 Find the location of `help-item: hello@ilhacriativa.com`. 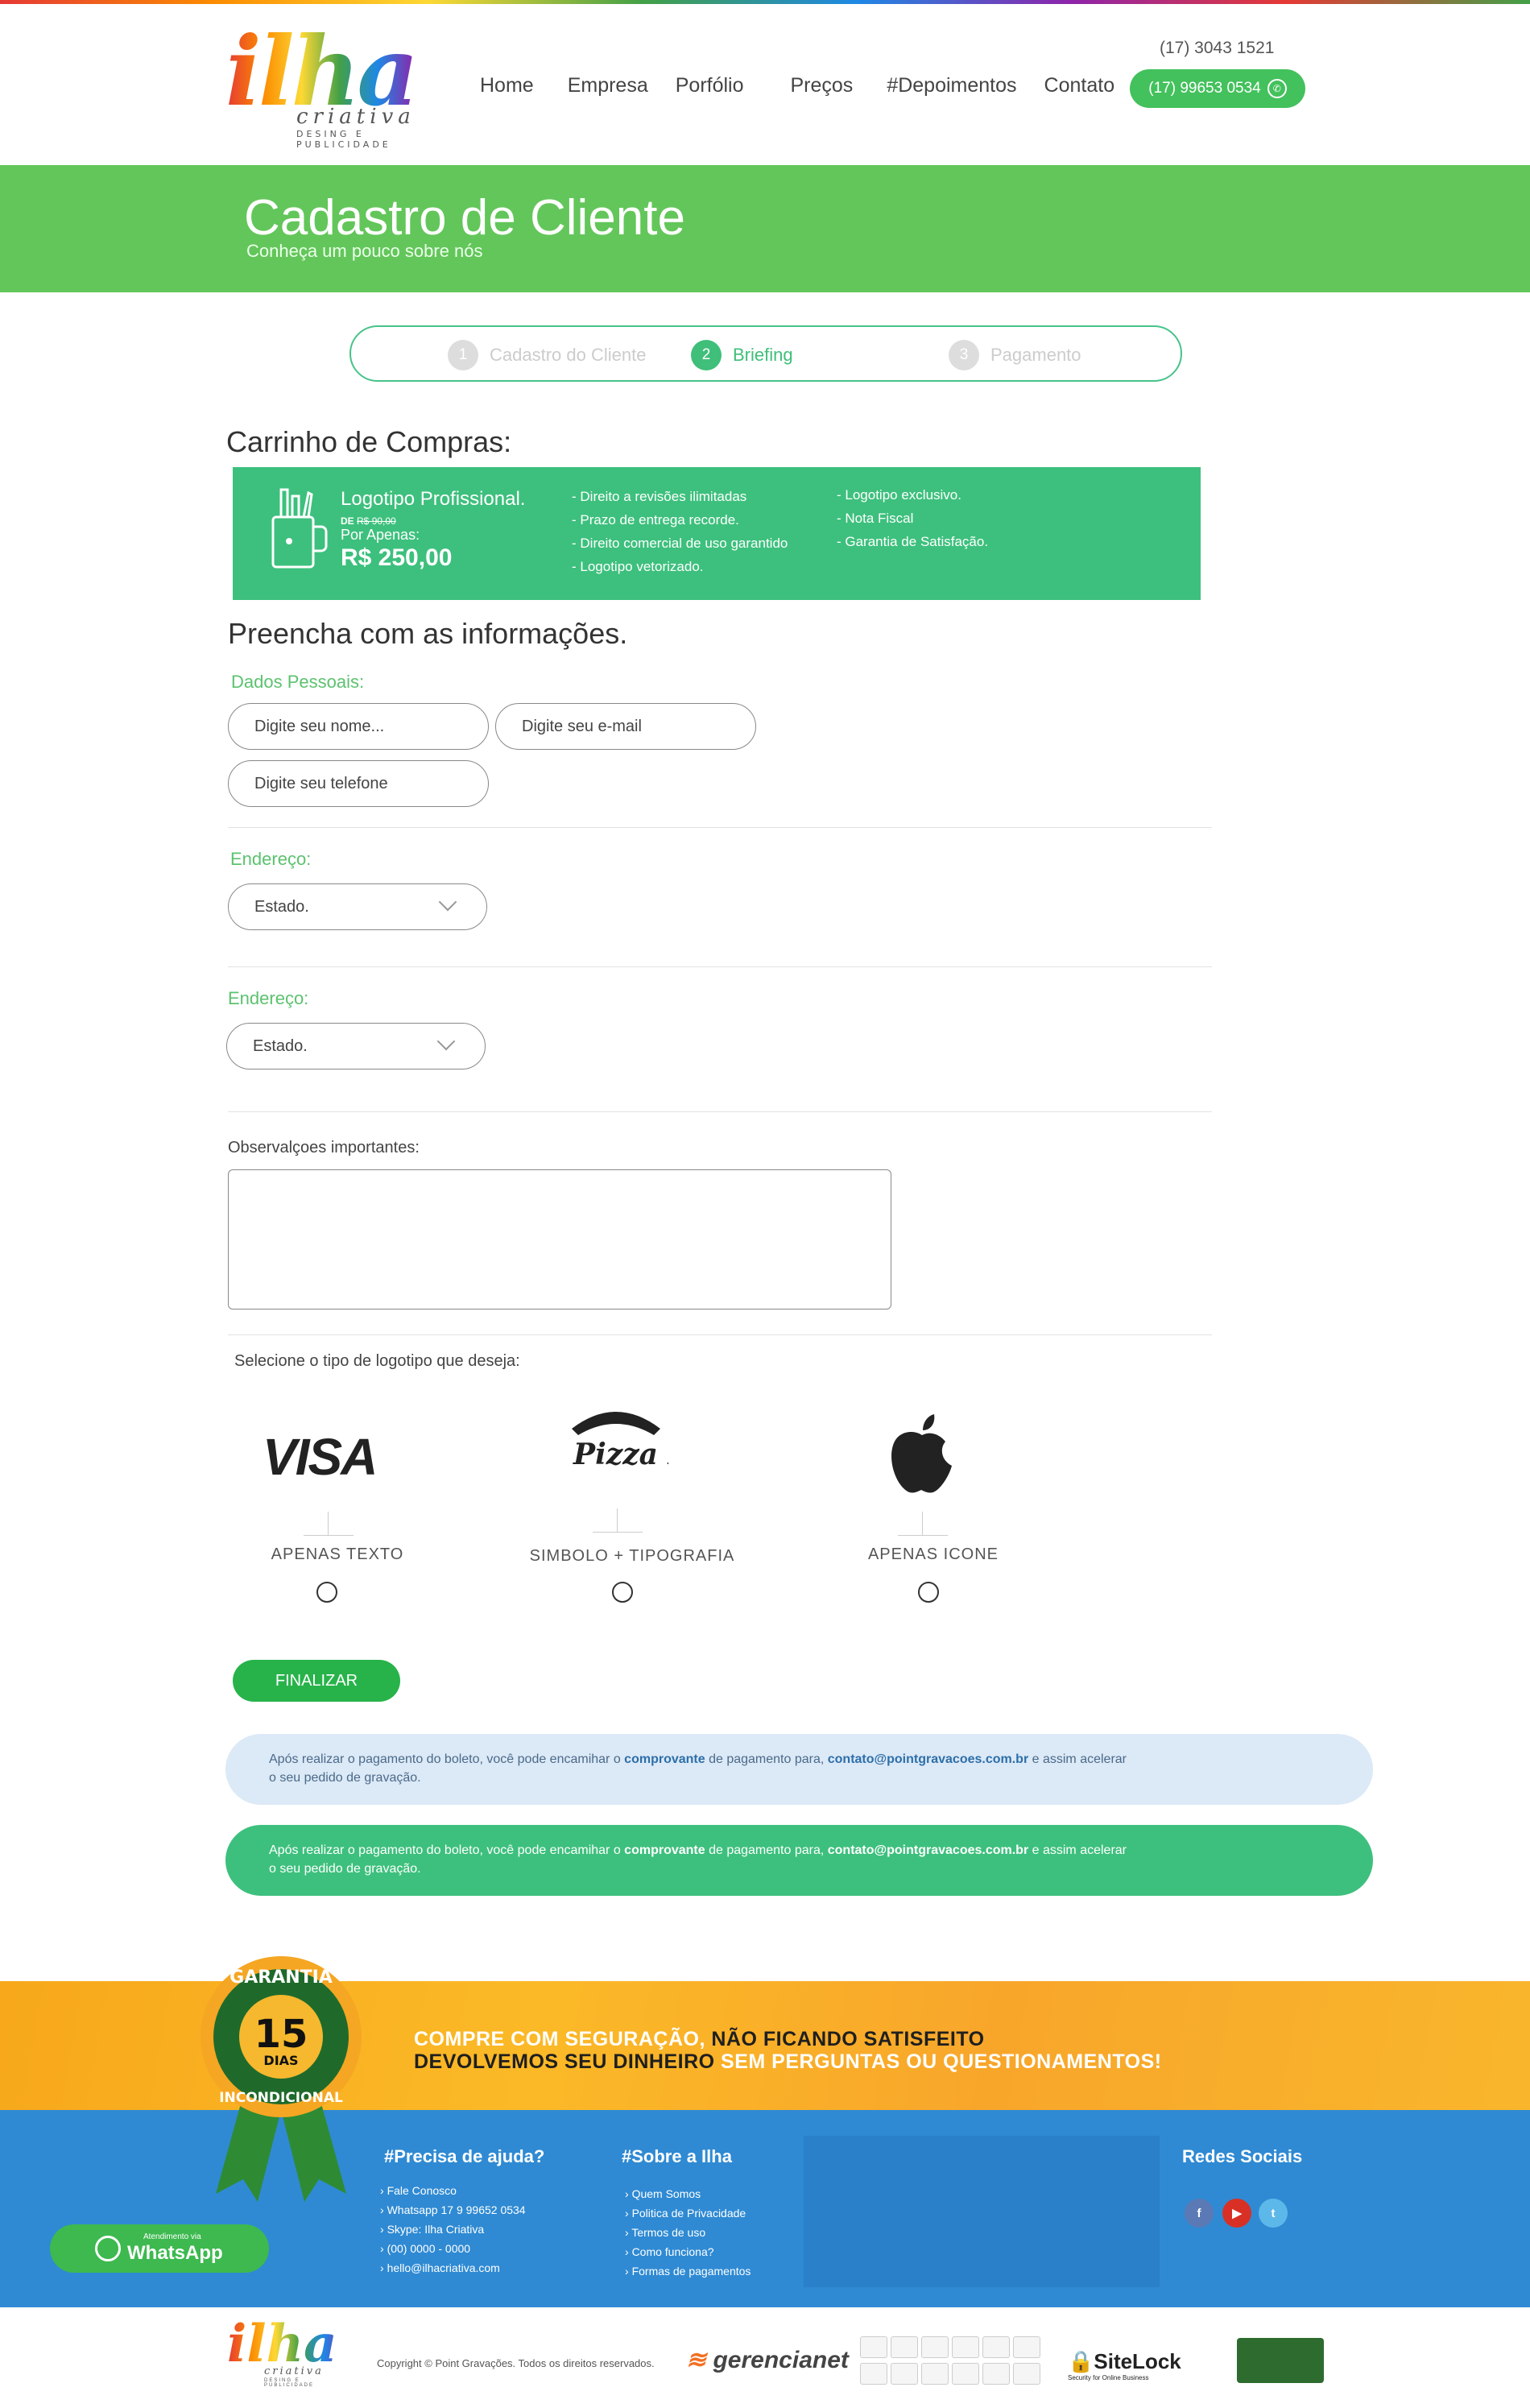

help-item: hello@ilhacriativa.com is located at coordinates (453, 2268).